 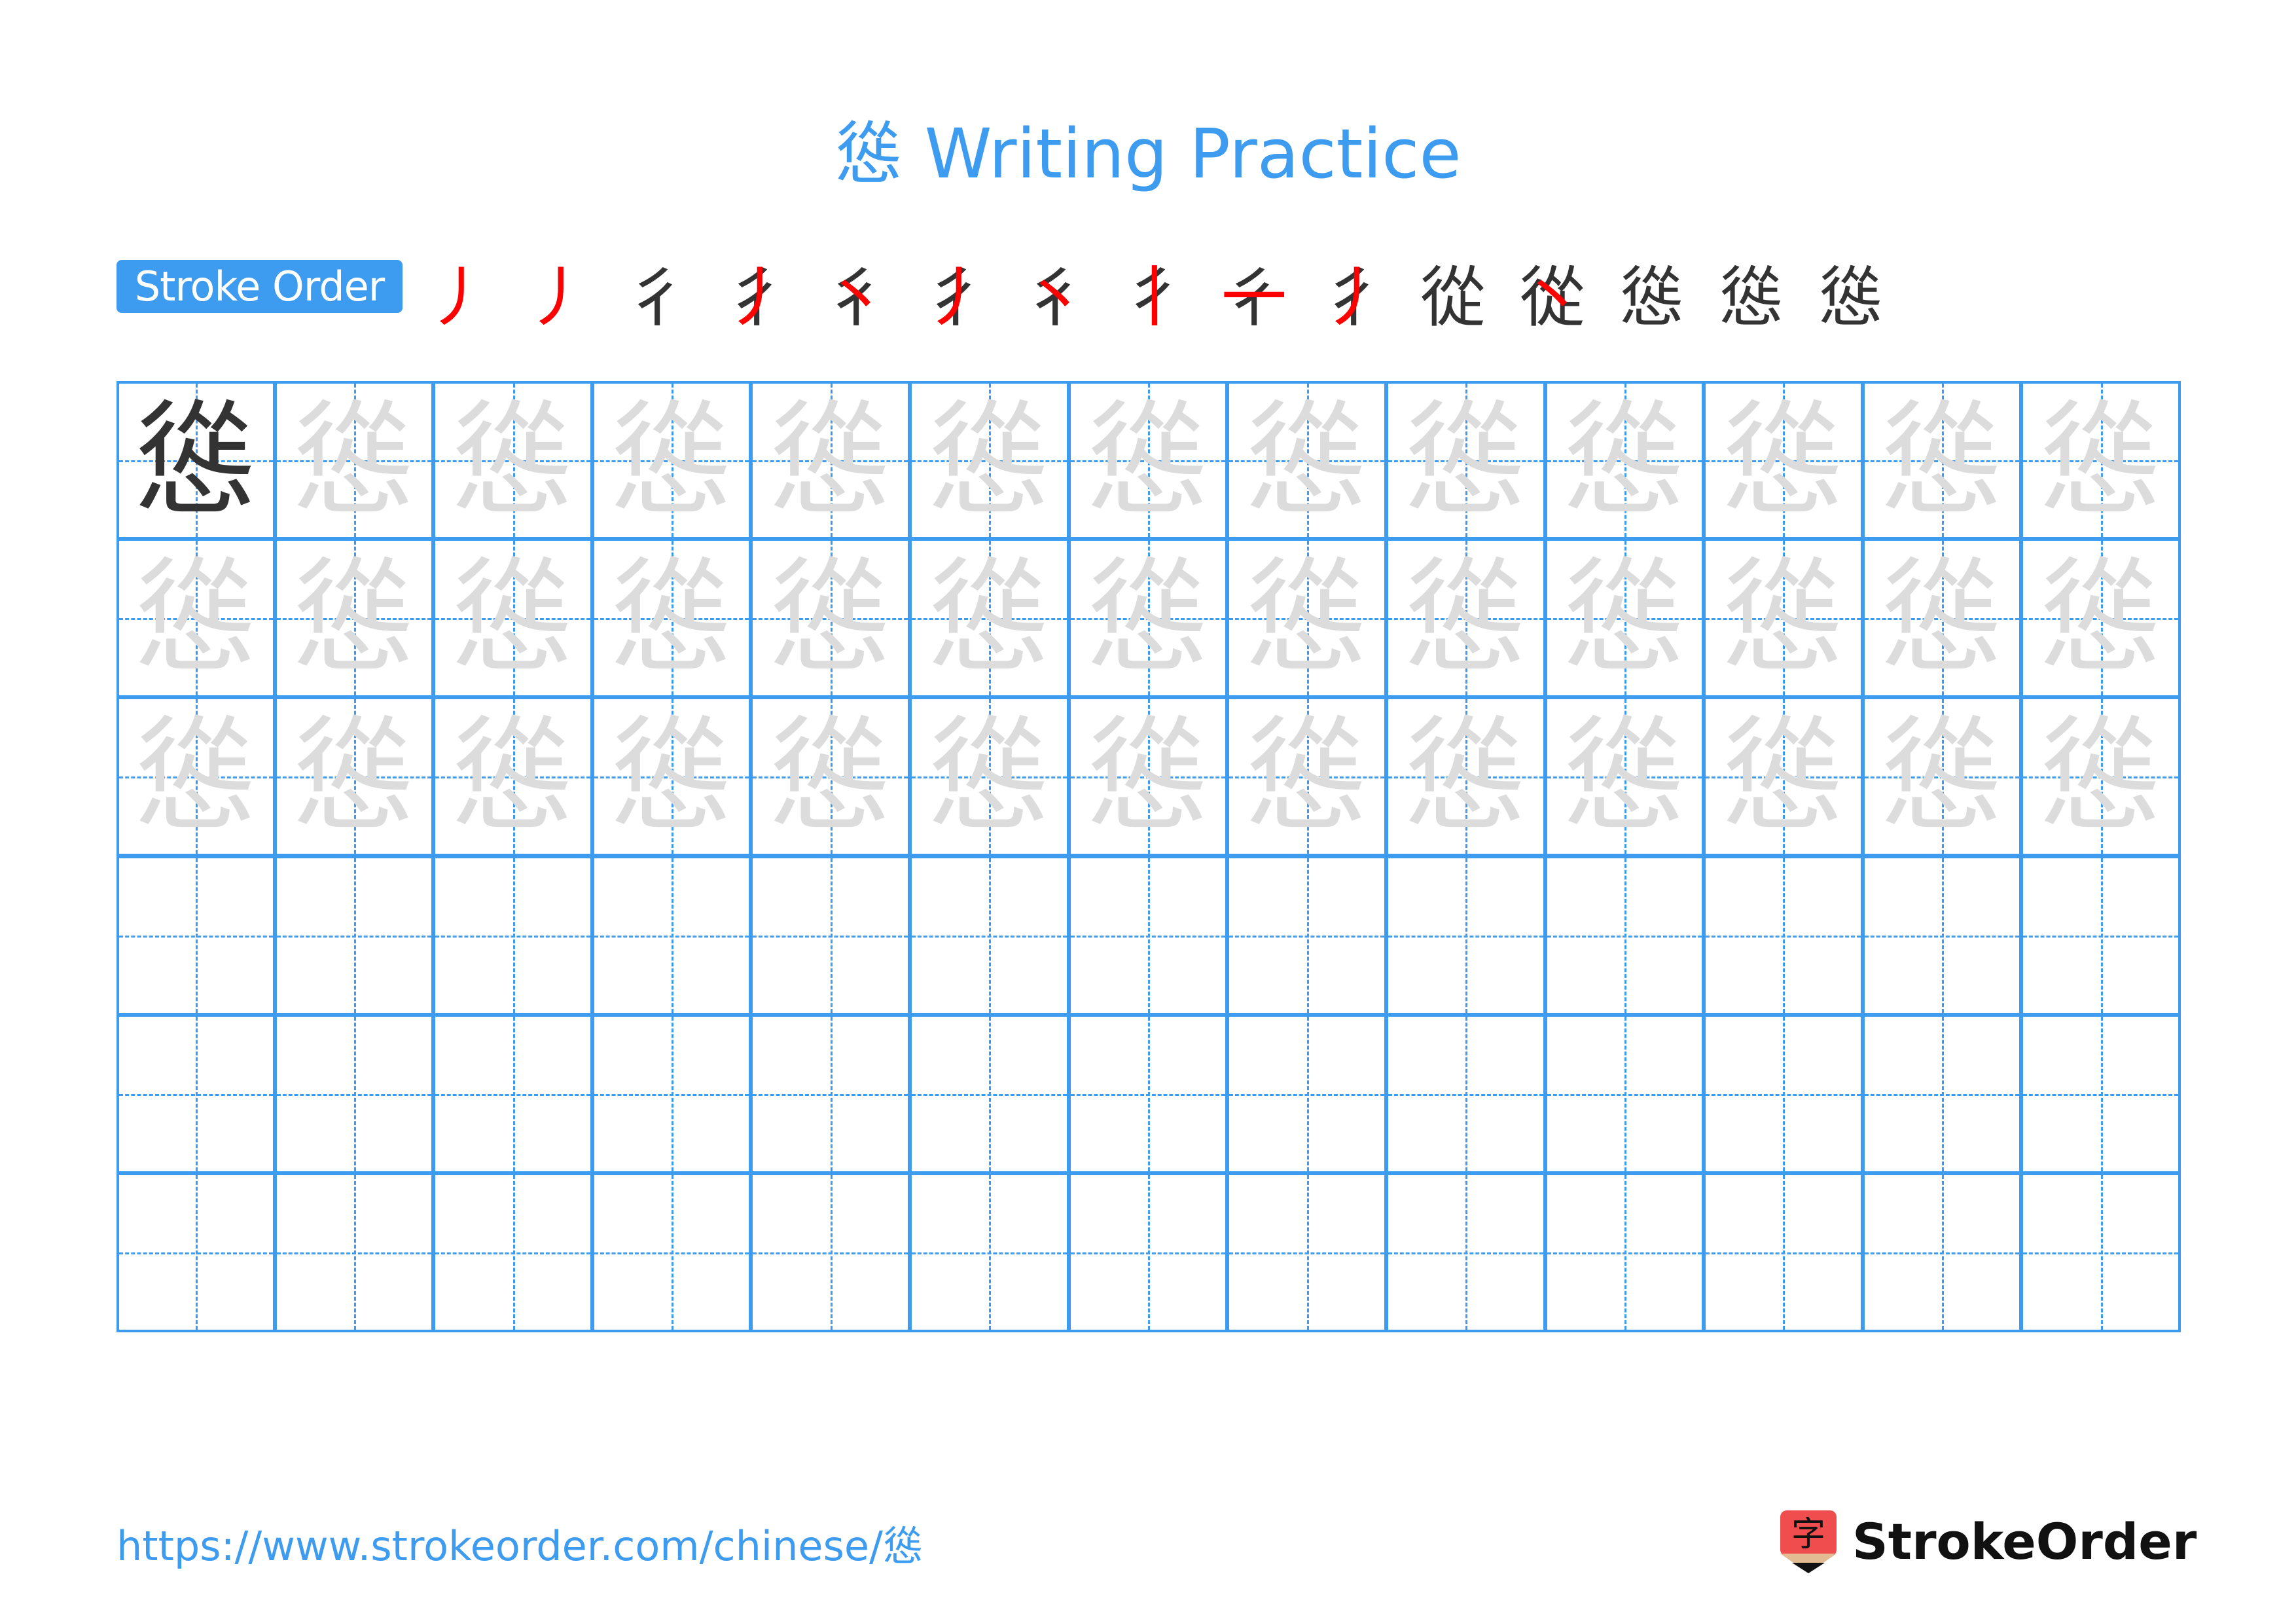 What do you see at coordinates (520, 1546) in the screenshot?
I see `source-url-link: https://www.strokeorder.com/chinese/慫` at bounding box center [520, 1546].